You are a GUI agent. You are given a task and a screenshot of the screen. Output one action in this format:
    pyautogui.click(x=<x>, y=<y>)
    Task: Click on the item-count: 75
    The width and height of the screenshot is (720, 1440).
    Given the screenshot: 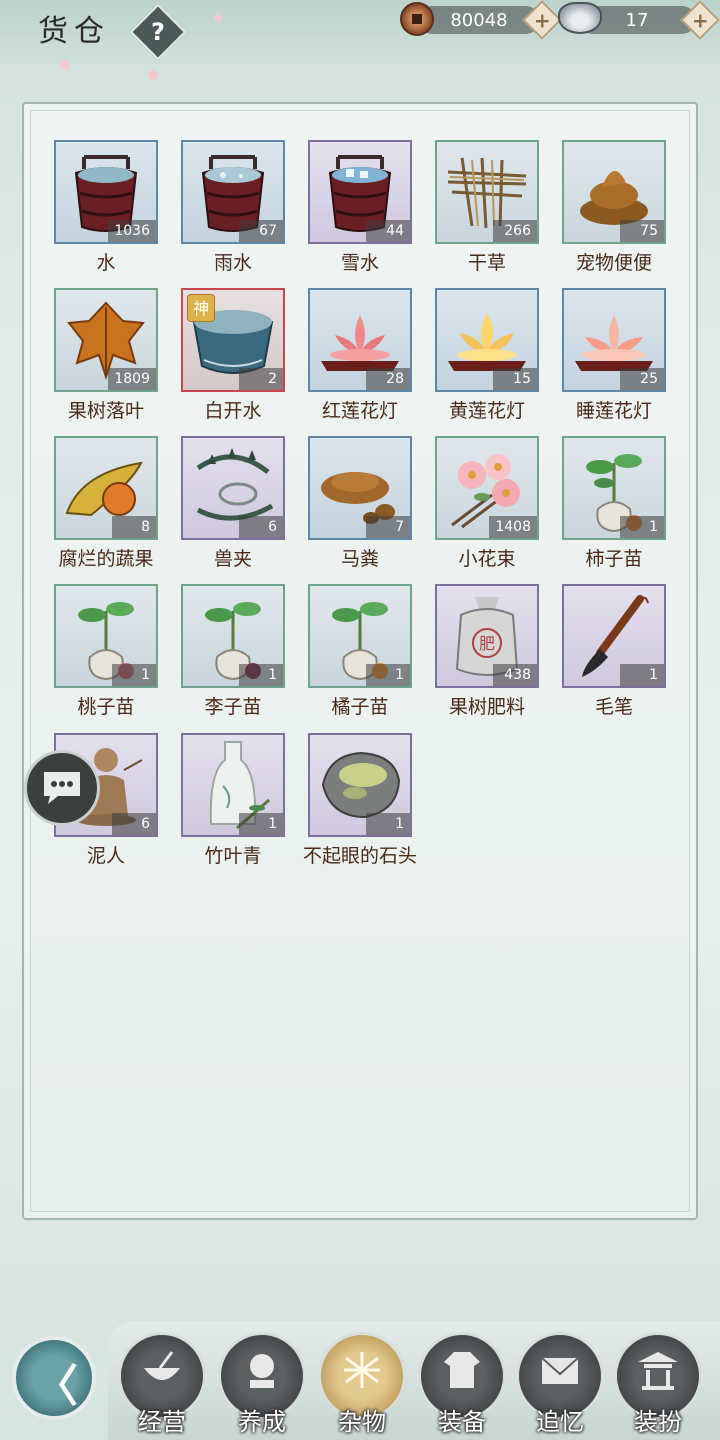 What is the action you would take?
    pyautogui.click(x=642, y=231)
    